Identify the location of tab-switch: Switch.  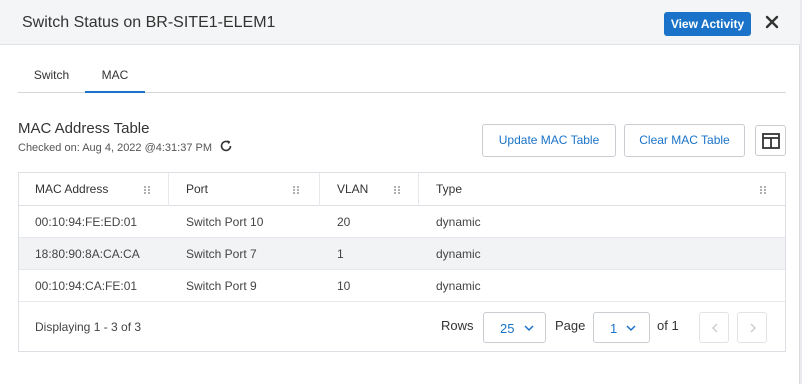
(51, 75).